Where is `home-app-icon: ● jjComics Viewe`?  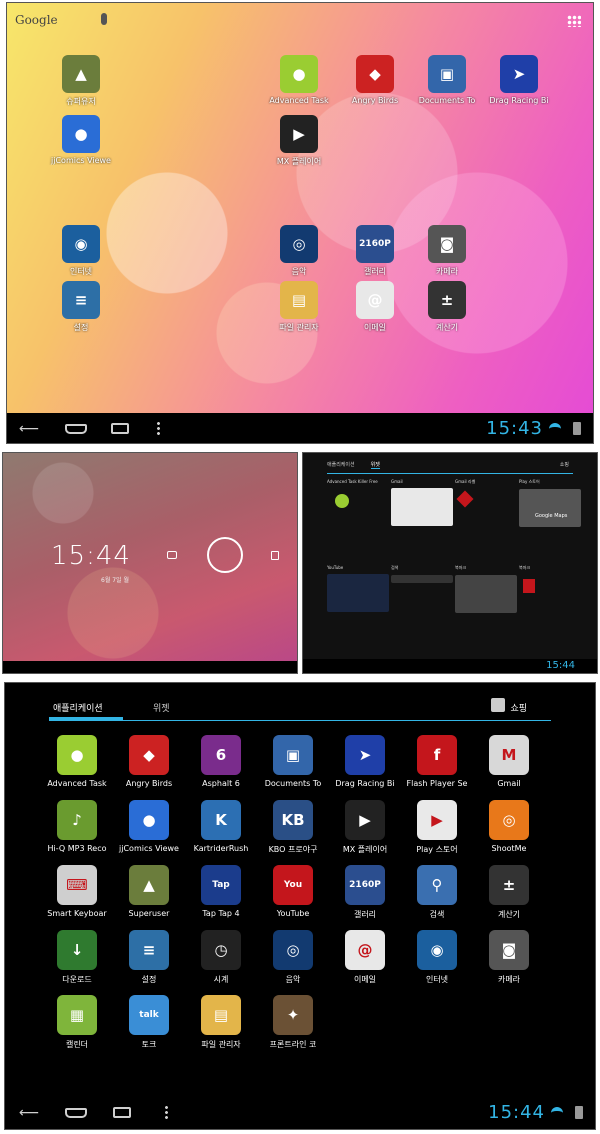 home-app-icon: ● jjComics Viewe is located at coordinates (81, 140).